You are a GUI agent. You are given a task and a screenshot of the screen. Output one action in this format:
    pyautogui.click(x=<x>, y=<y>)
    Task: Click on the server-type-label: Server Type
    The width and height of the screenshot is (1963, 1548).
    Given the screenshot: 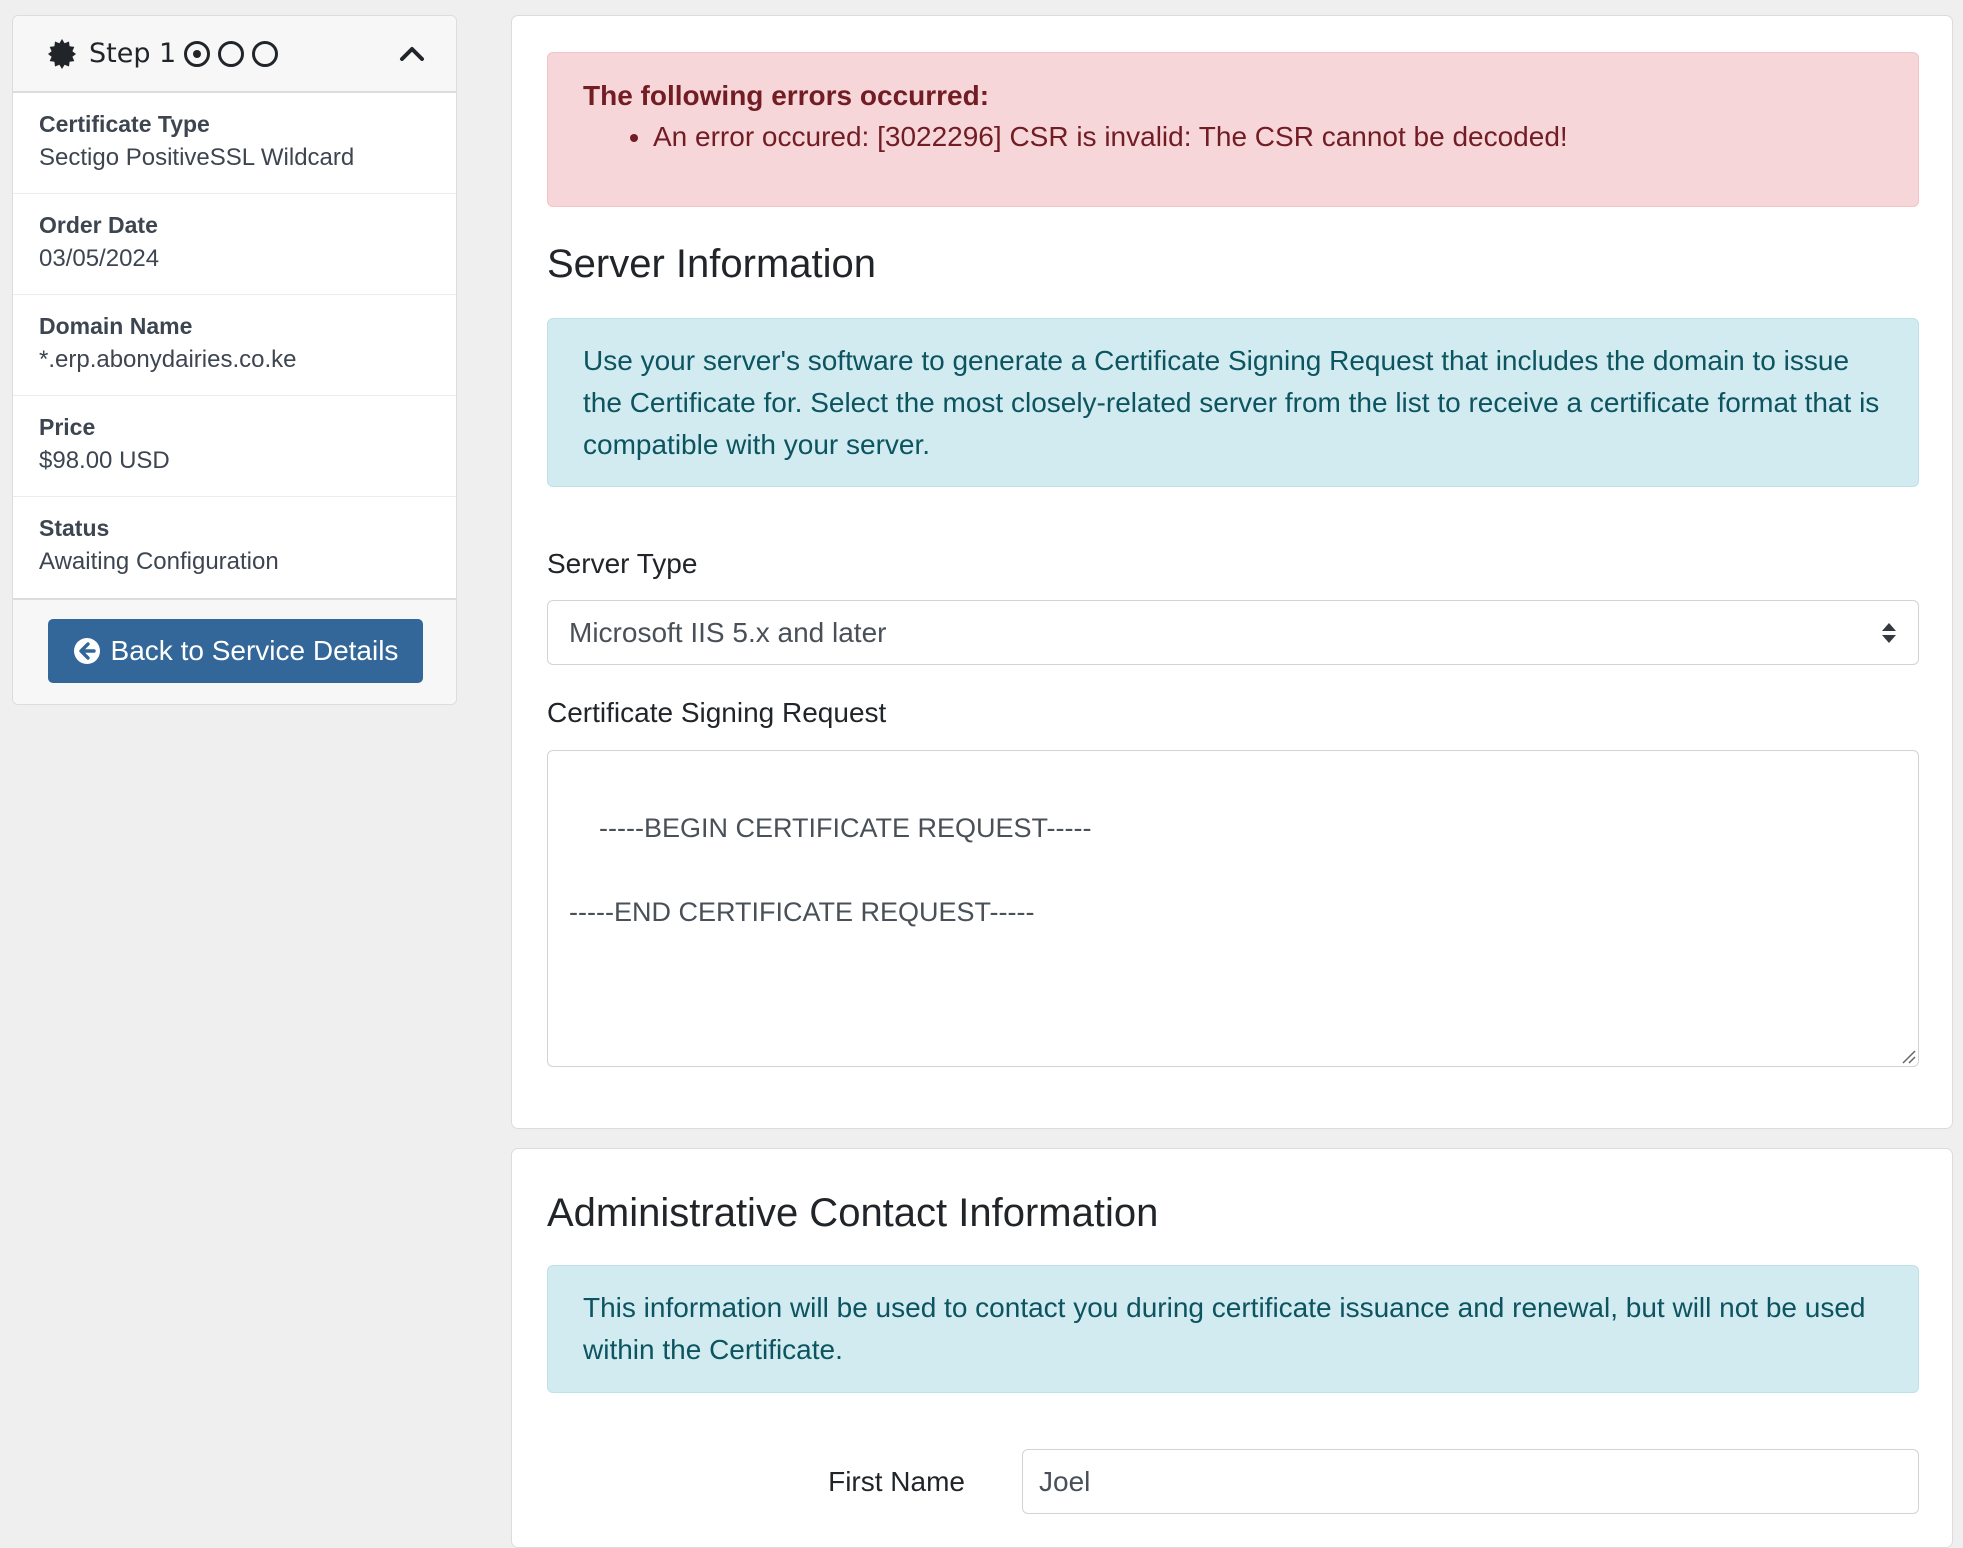 What is the action you would take?
    pyautogui.click(x=622, y=563)
    